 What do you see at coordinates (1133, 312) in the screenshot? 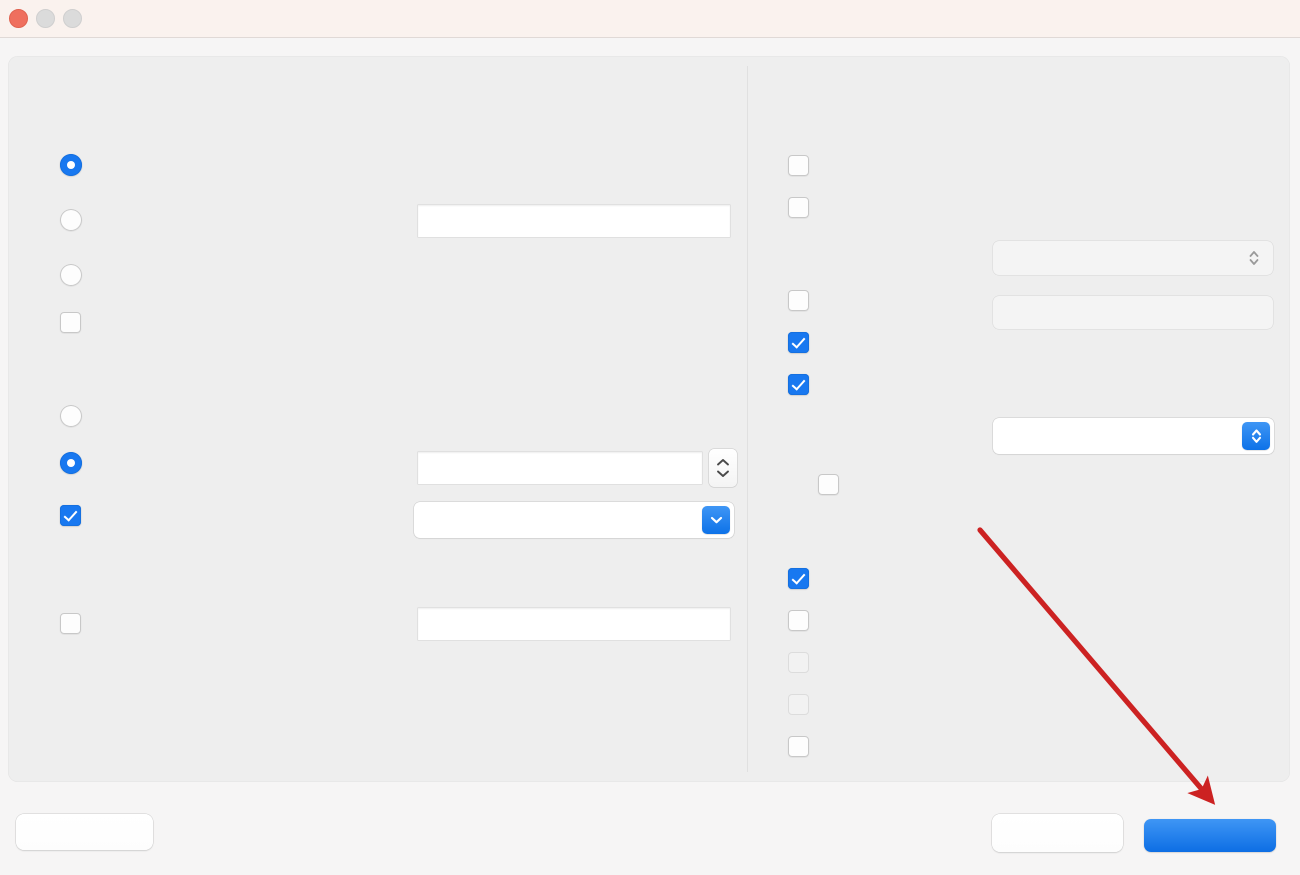
I see `pdfa-version-popup` at bounding box center [1133, 312].